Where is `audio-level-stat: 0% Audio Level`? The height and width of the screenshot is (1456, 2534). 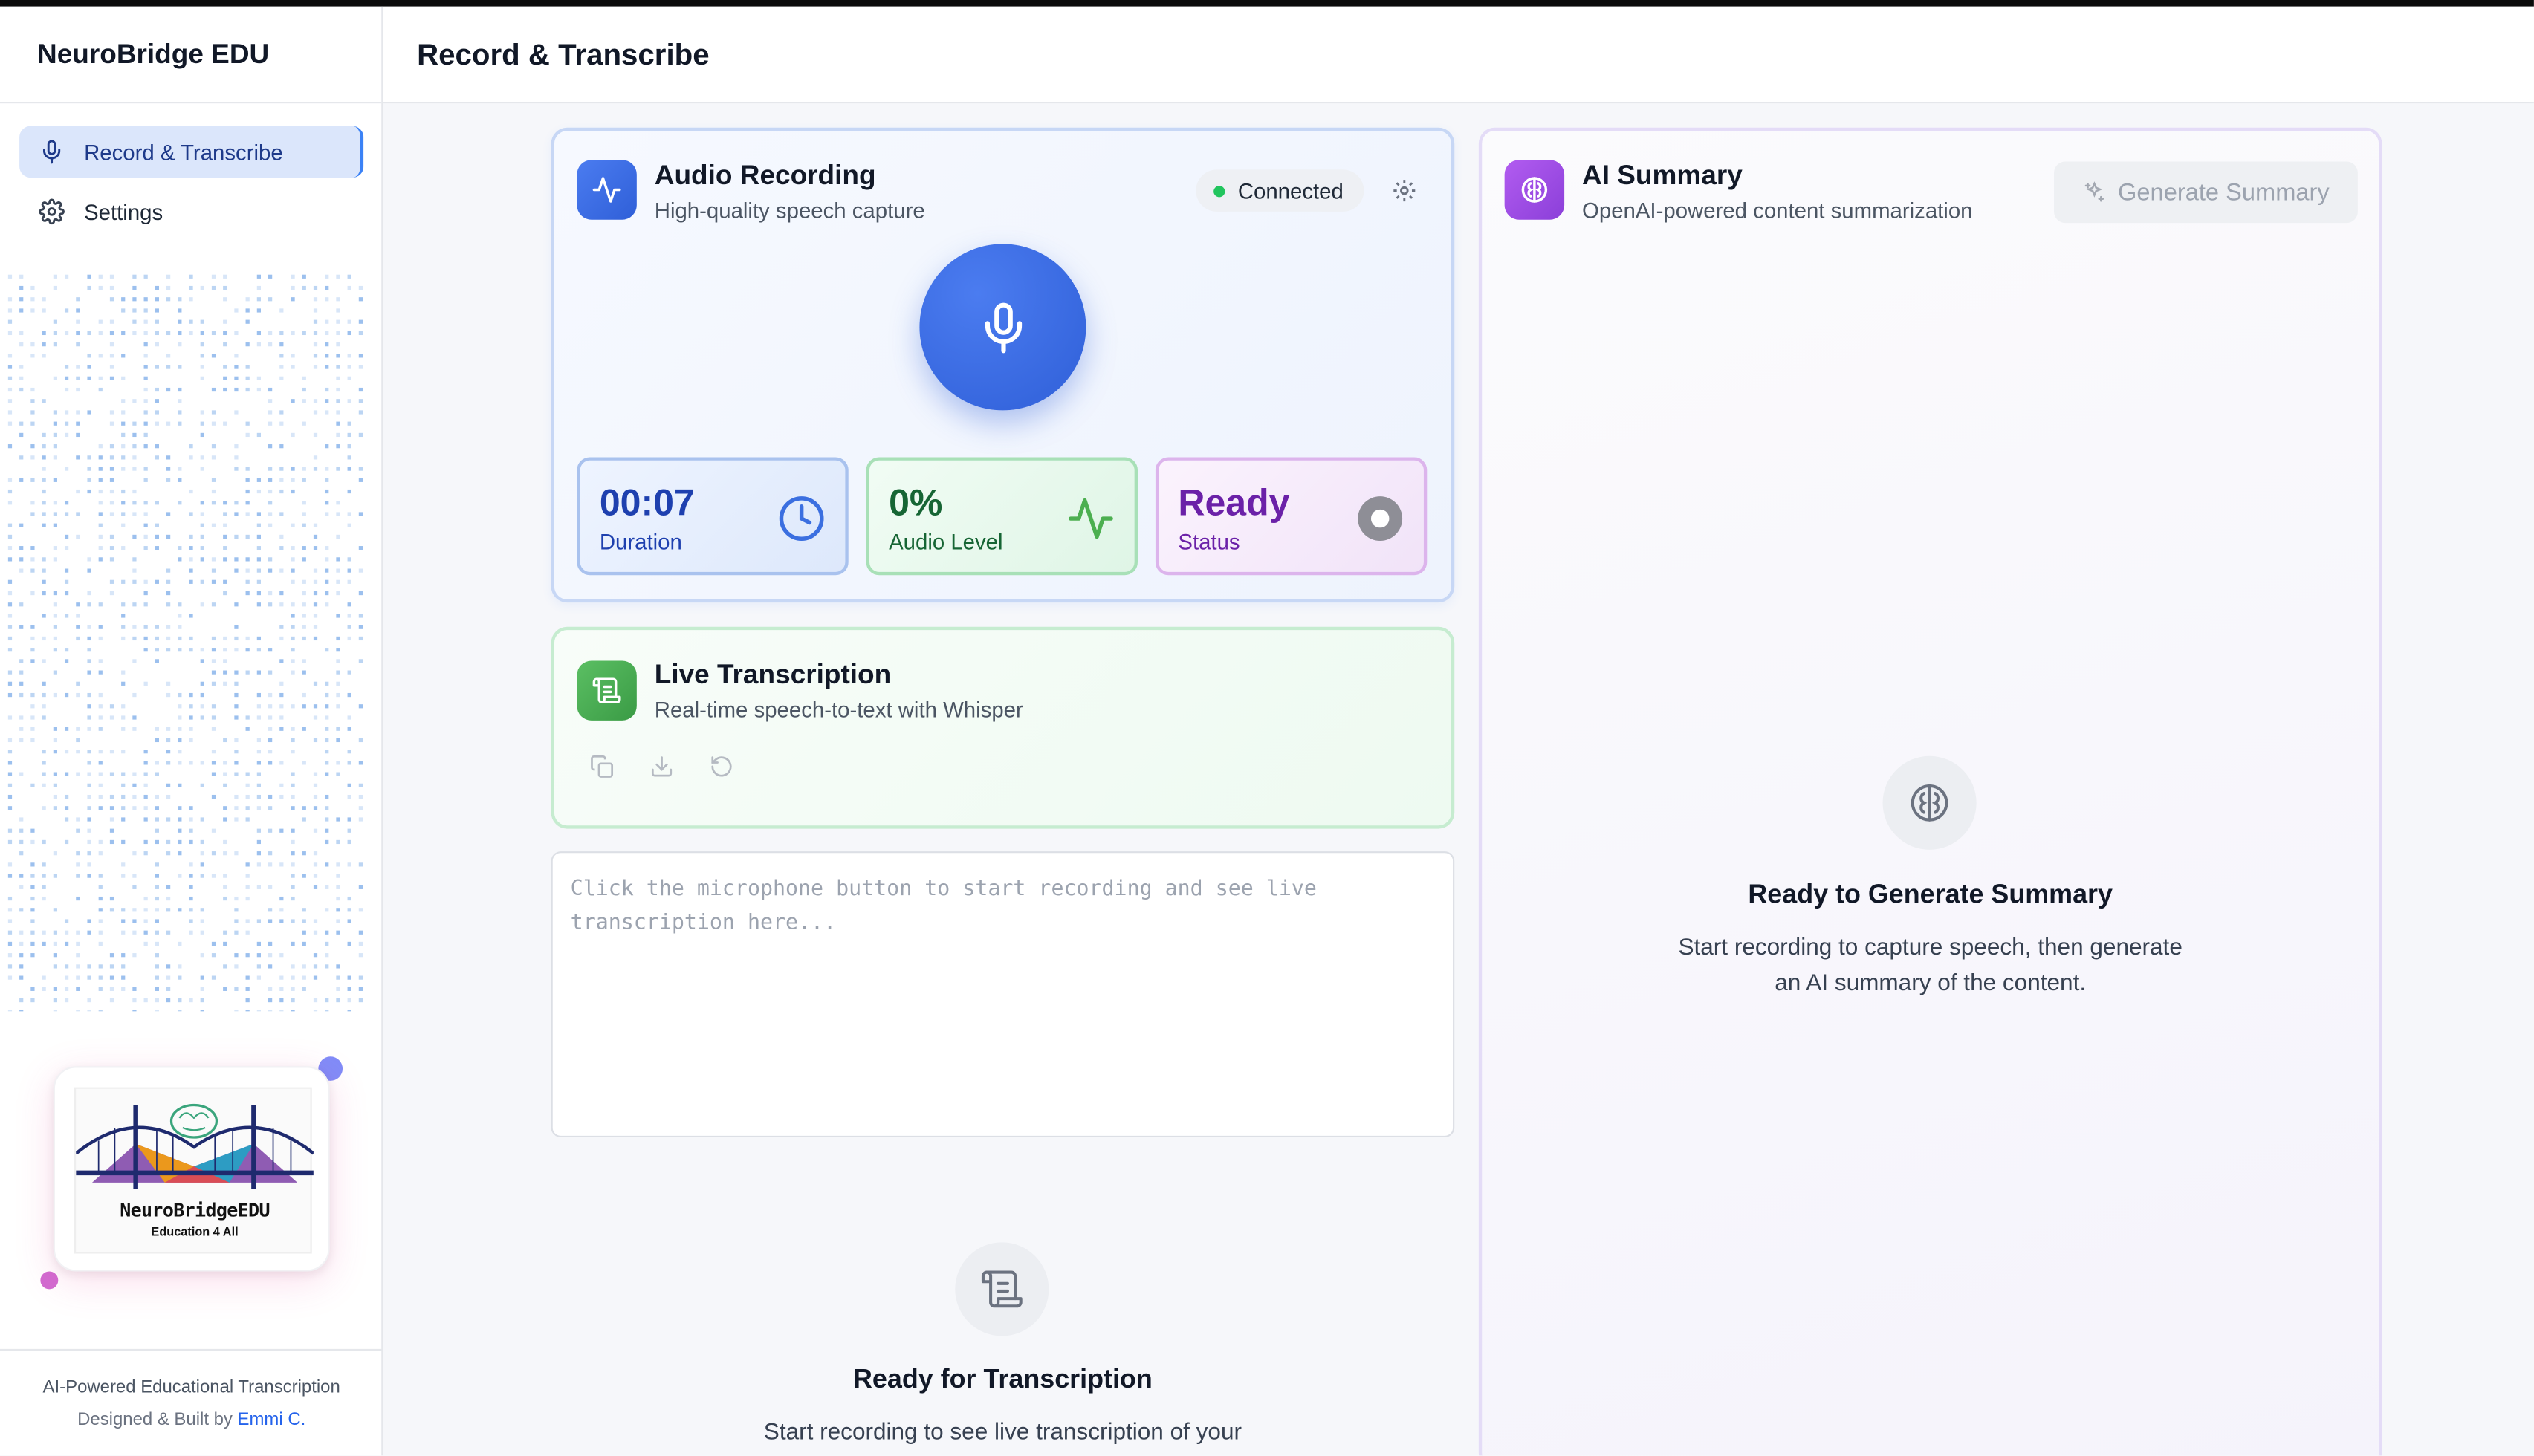 audio-level-stat: 0% Audio Level is located at coordinates (1002, 516).